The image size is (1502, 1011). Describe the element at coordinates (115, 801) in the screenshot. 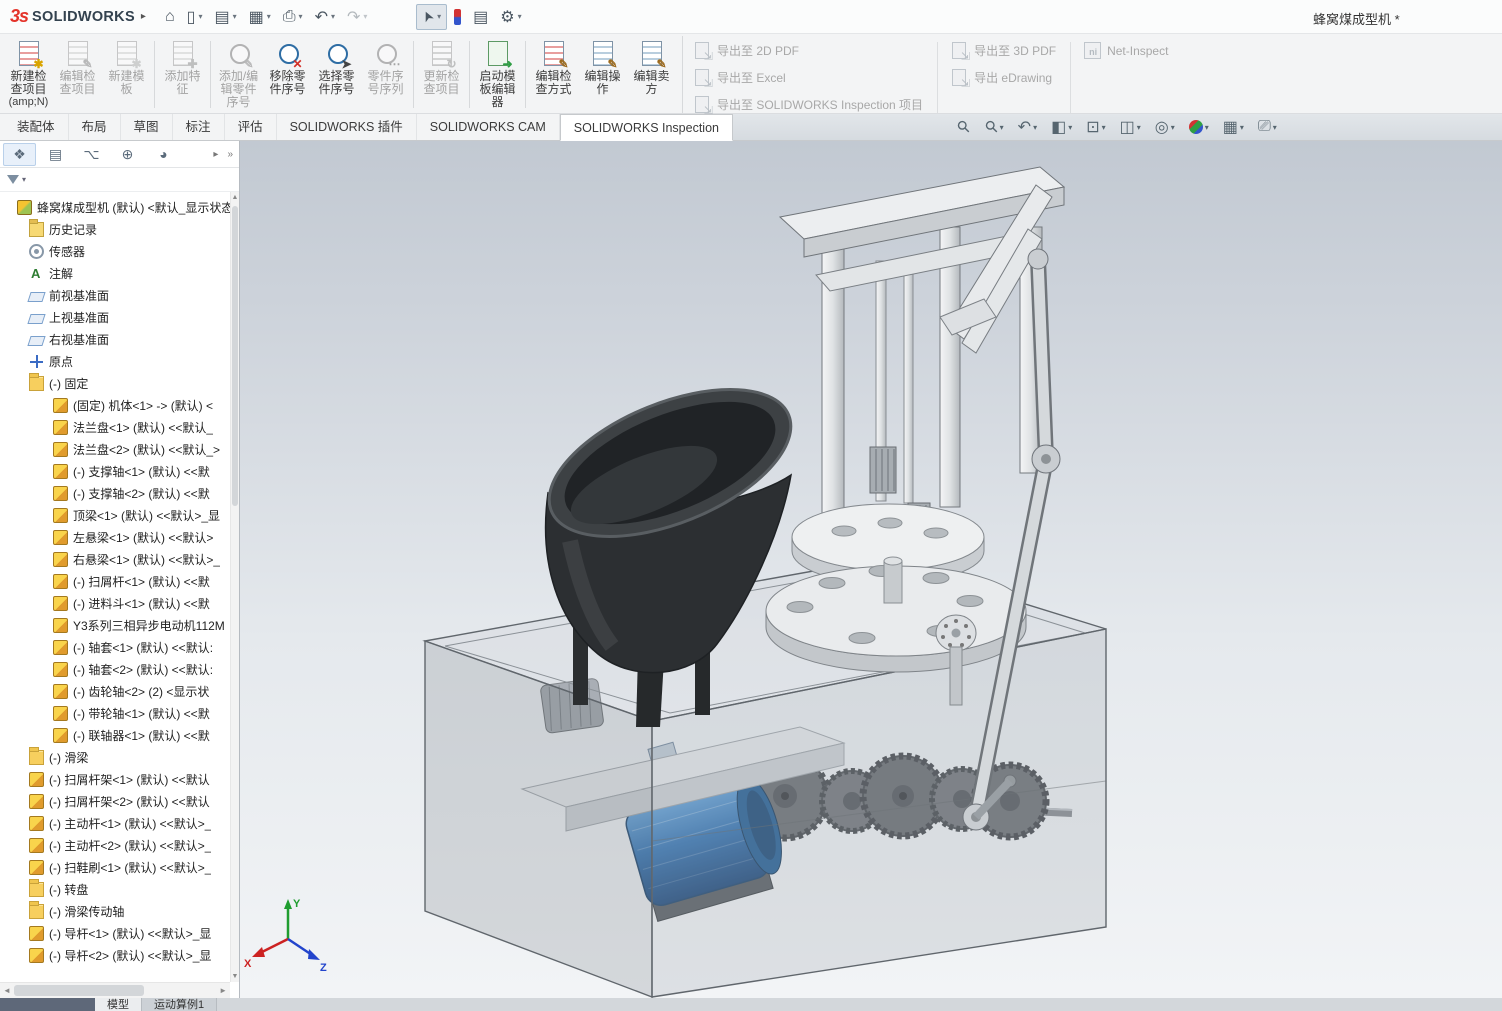

I see `tree-row: (-) 扫屑杆架<2> (默认) <<默认` at that location.